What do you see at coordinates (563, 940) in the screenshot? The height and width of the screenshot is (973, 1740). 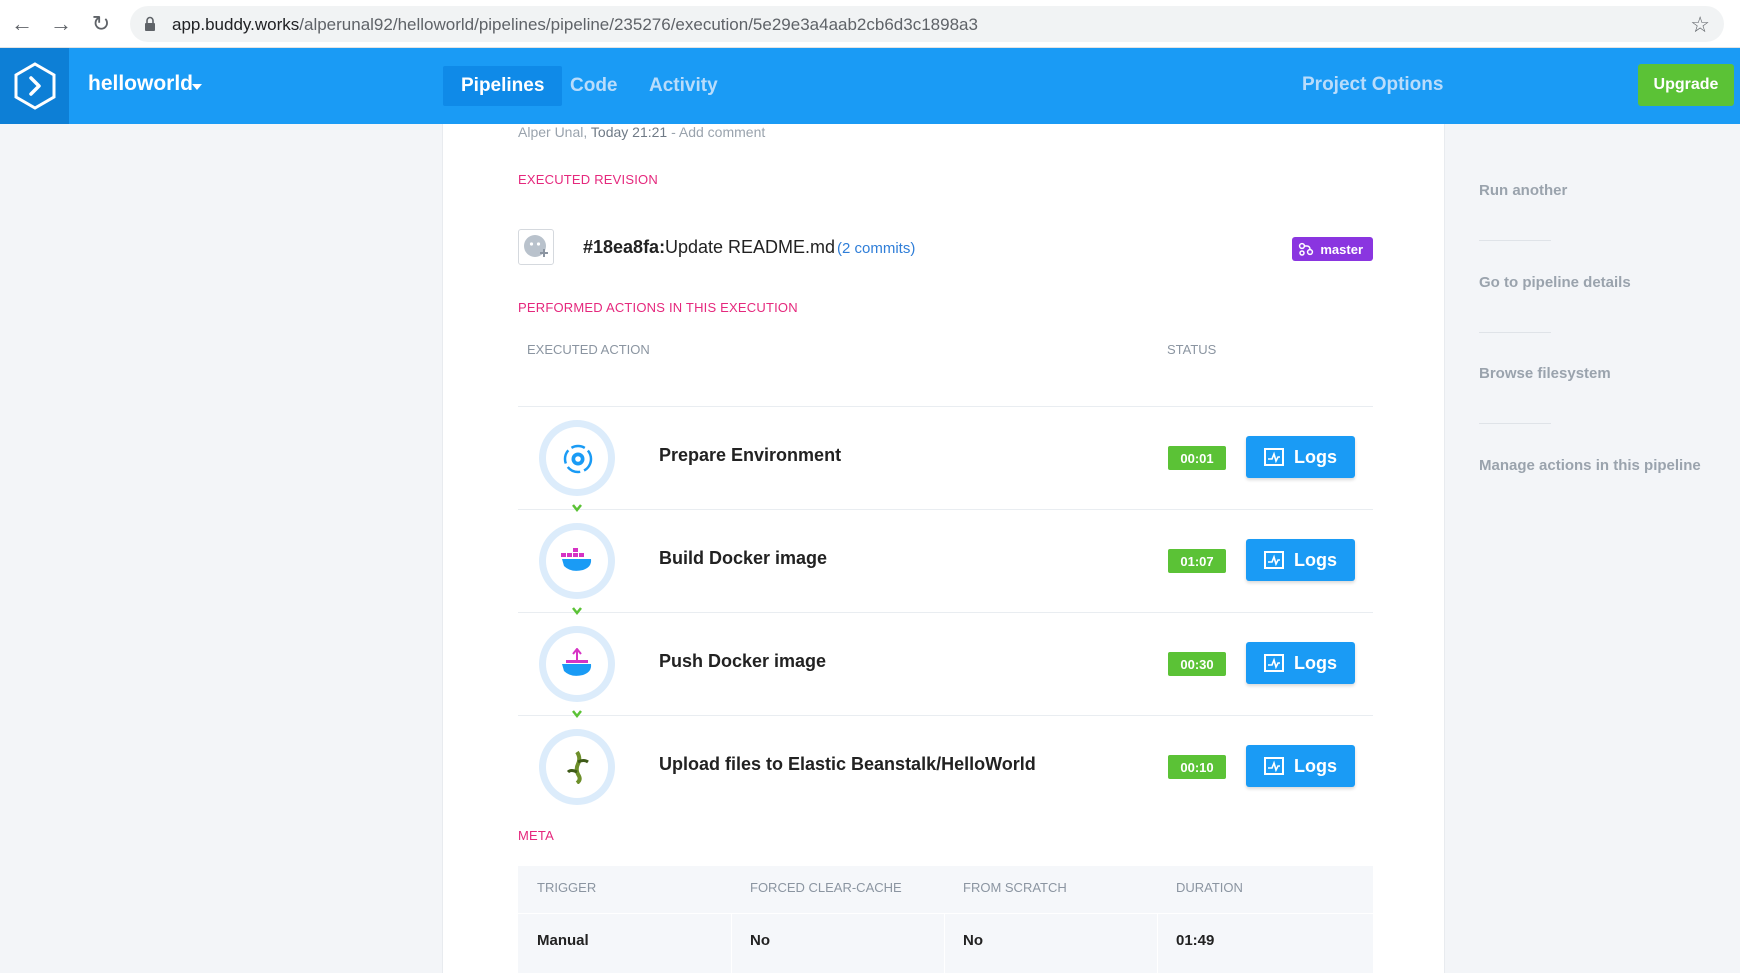 I see `meta-value-trigger: Manual` at bounding box center [563, 940].